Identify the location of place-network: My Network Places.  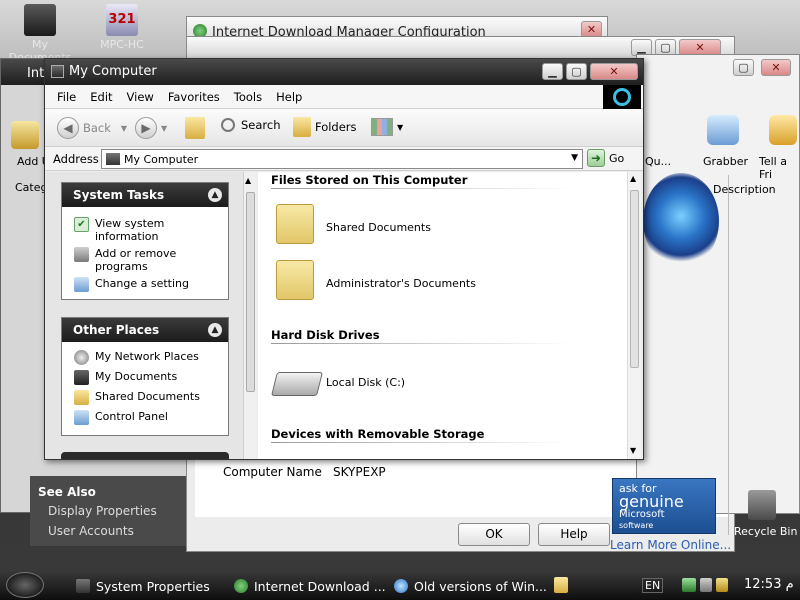
(145, 357).